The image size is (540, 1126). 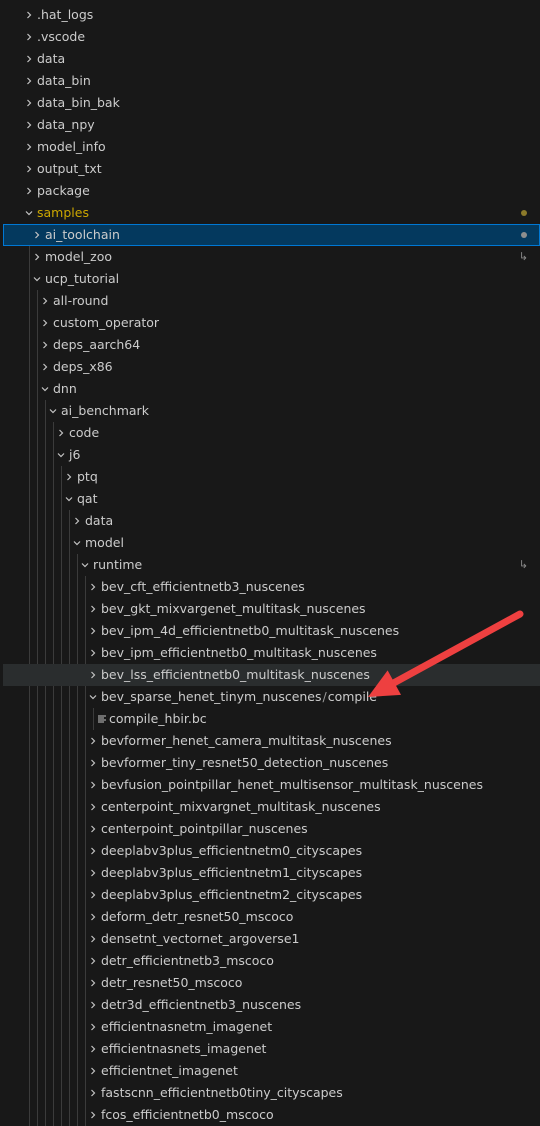 I want to click on tree-folder-row: bev_gkt_mixvargenet_multitask_nuscenes, so click(x=270, y=609).